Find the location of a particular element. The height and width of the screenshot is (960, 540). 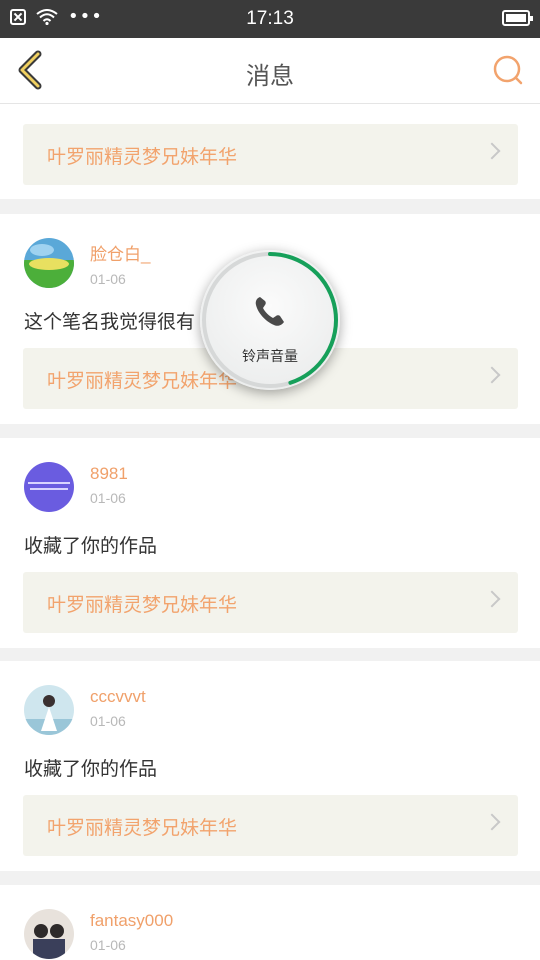

user-row: 8981 01-06 is located at coordinates (76, 488).